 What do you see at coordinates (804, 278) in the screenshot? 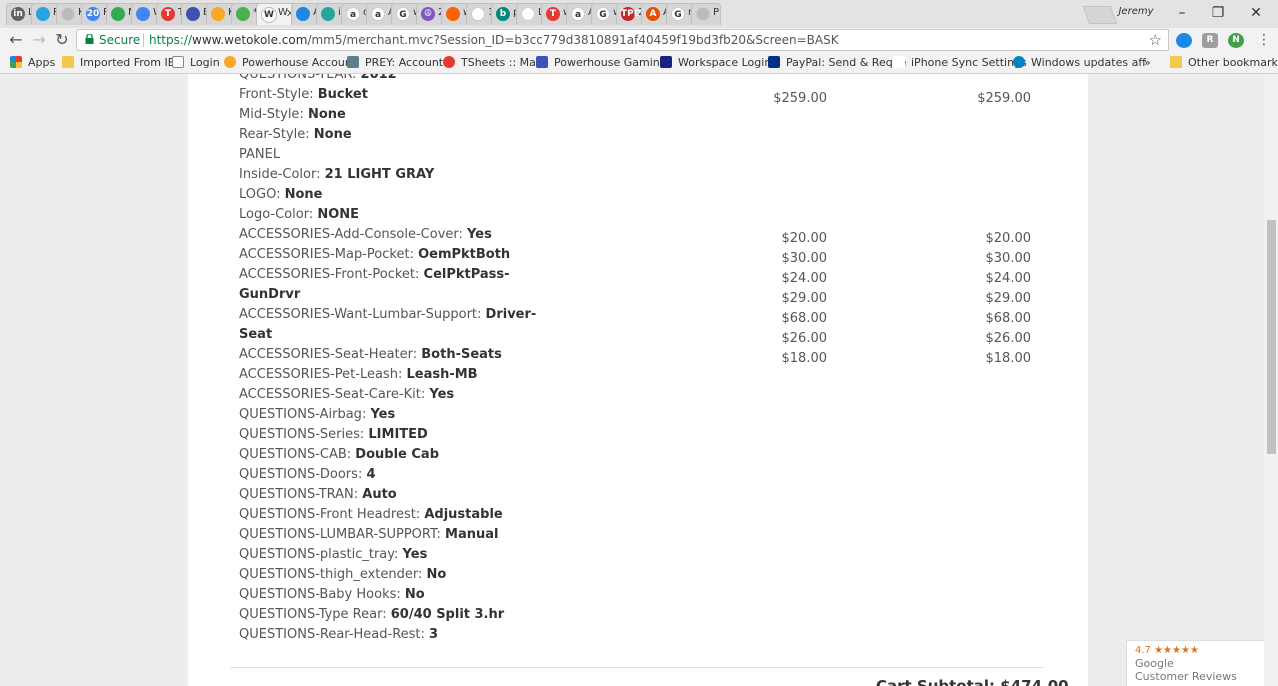
I see `accessory-price: $24.00` at bounding box center [804, 278].